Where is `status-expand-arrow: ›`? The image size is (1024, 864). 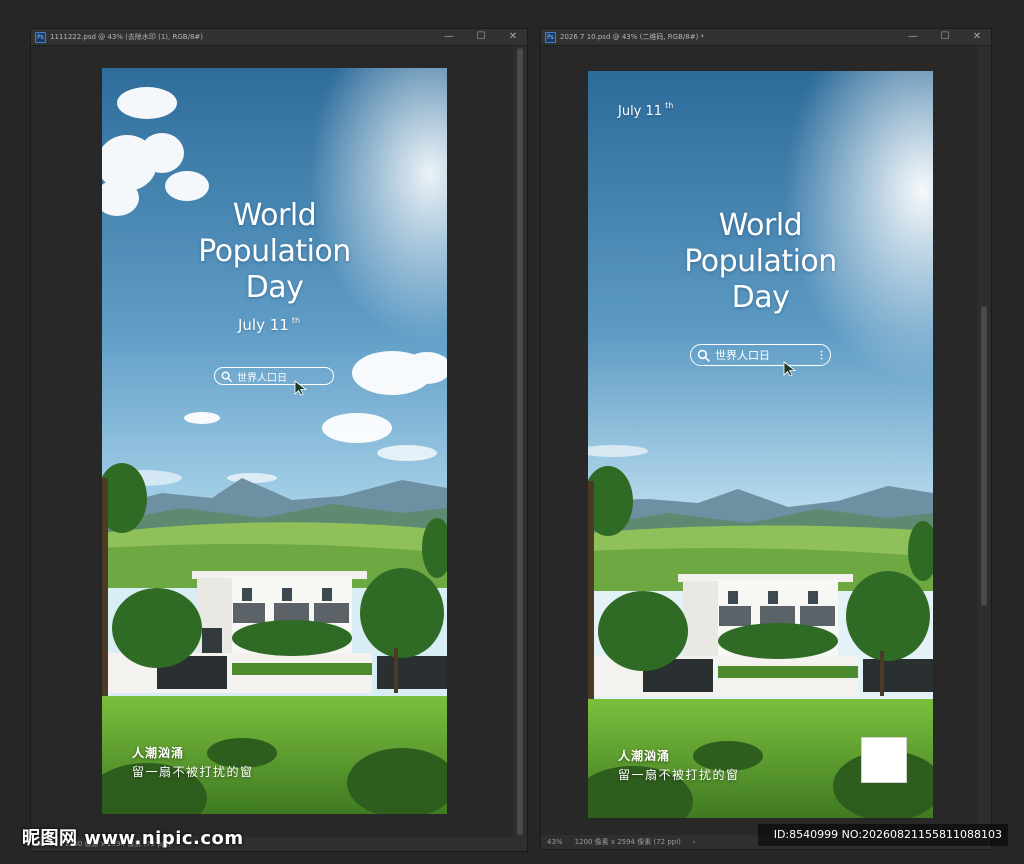 status-expand-arrow: › is located at coordinates (694, 842).